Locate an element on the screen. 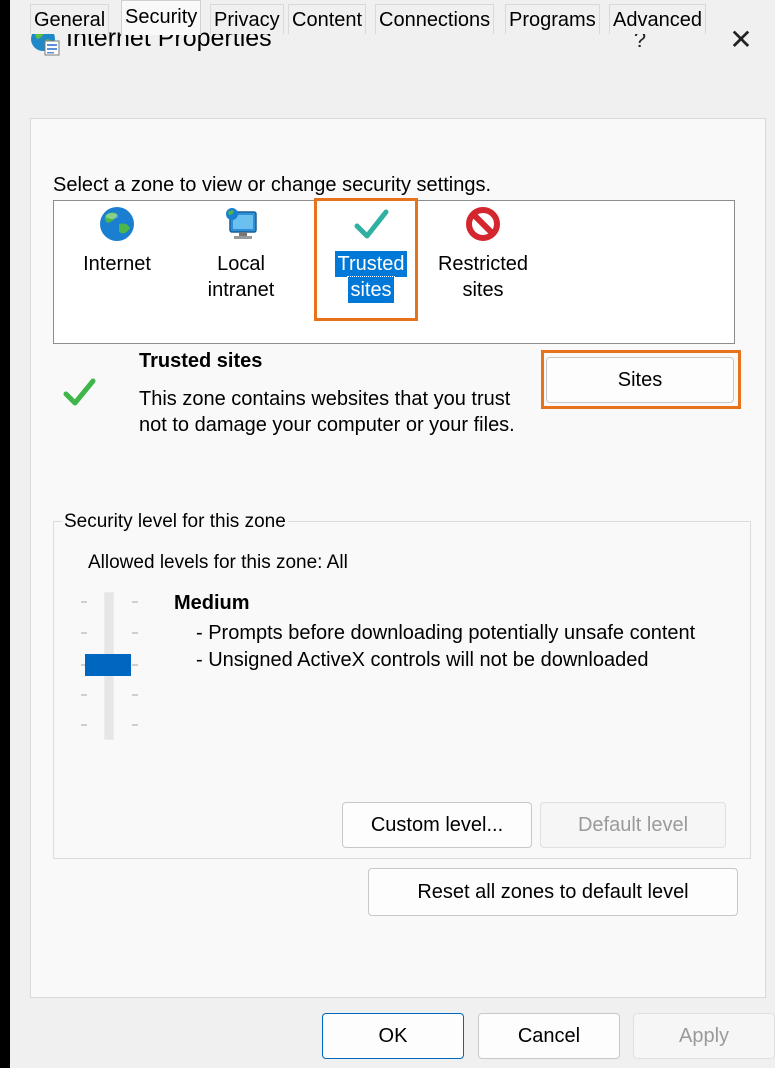 This screenshot has width=775, height=1068. zone-local-intranet: Local intranet is located at coordinates (241, 253).